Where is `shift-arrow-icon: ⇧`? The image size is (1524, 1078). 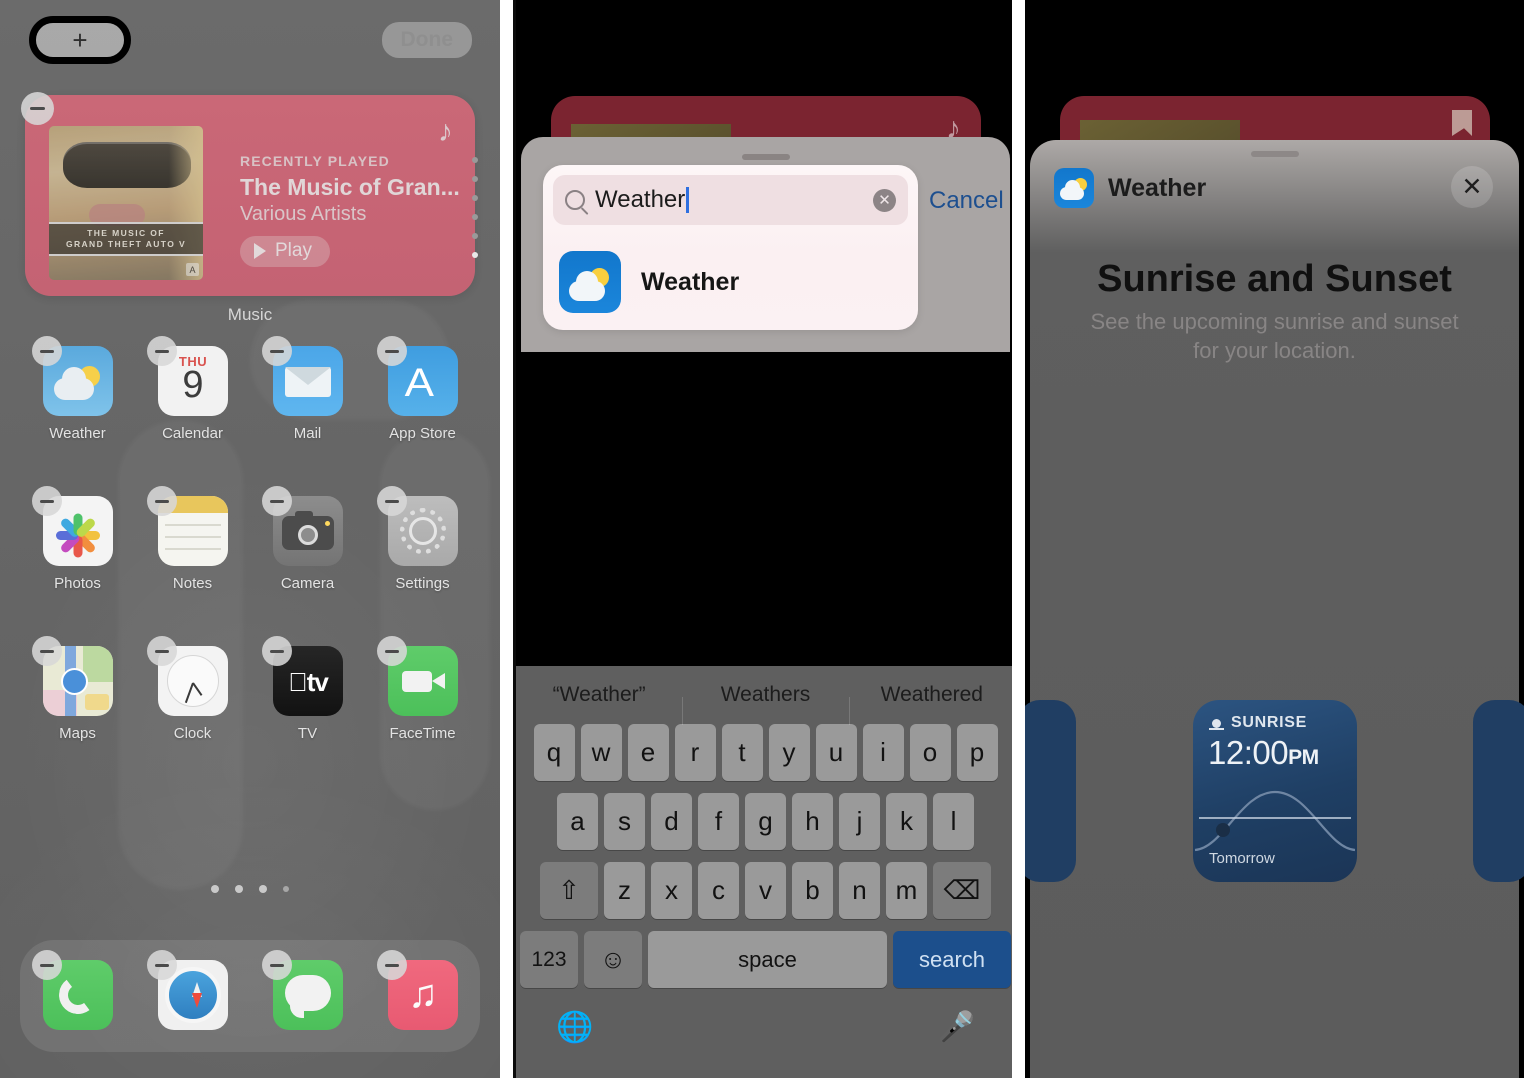 shift-arrow-icon: ⇧ is located at coordinates (569, 890).